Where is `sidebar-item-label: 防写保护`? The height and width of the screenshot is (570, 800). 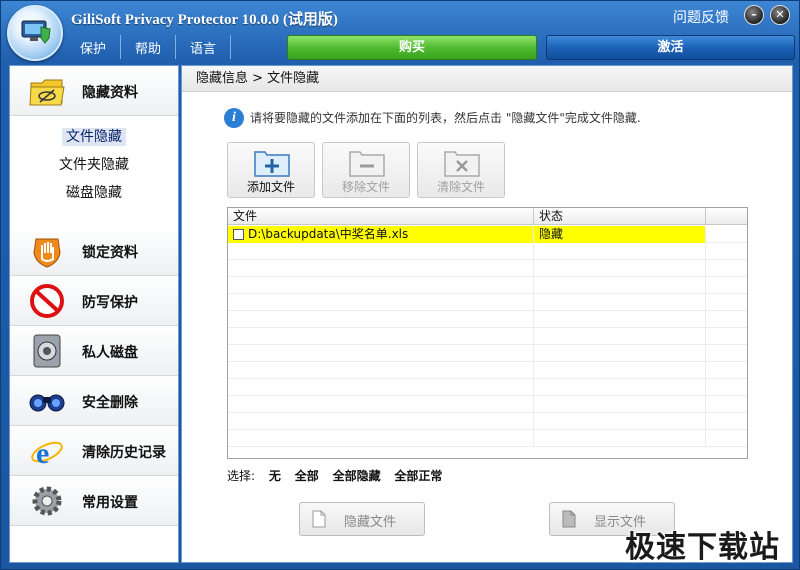
sidebar-item-label: 防写保护 is located at coordinates (110, 303).